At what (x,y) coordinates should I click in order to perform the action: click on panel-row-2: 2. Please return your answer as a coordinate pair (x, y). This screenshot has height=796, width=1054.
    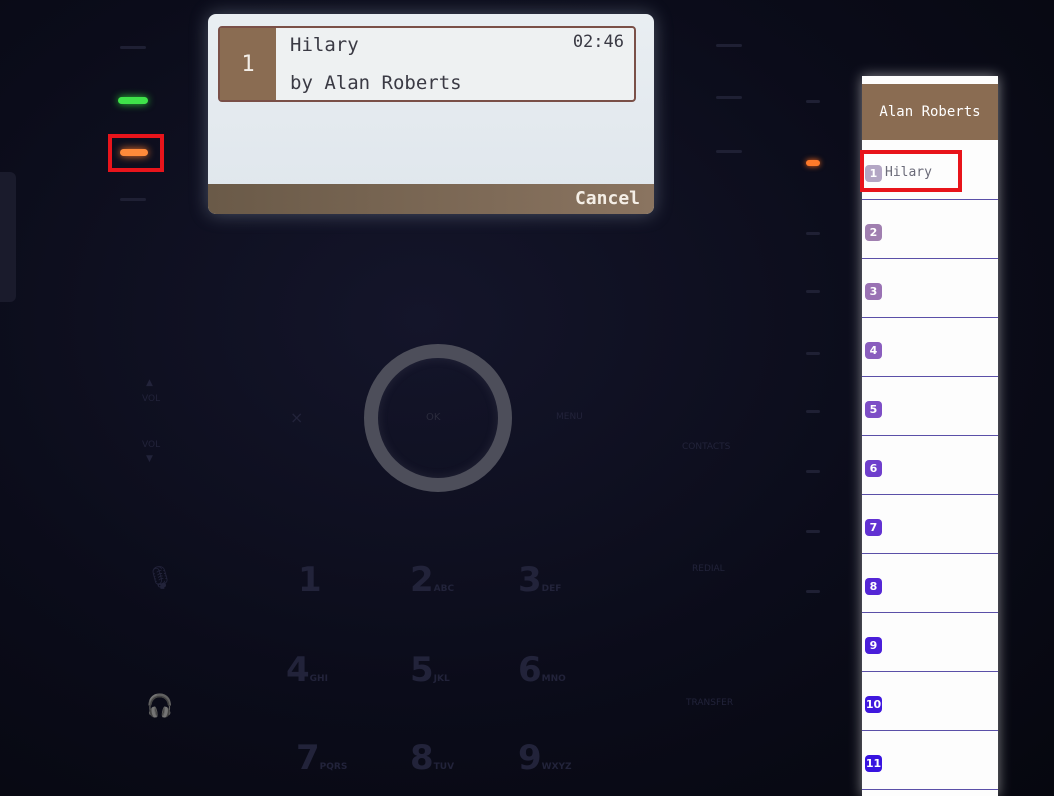
    Looking at the image, I should click on (930, 230).